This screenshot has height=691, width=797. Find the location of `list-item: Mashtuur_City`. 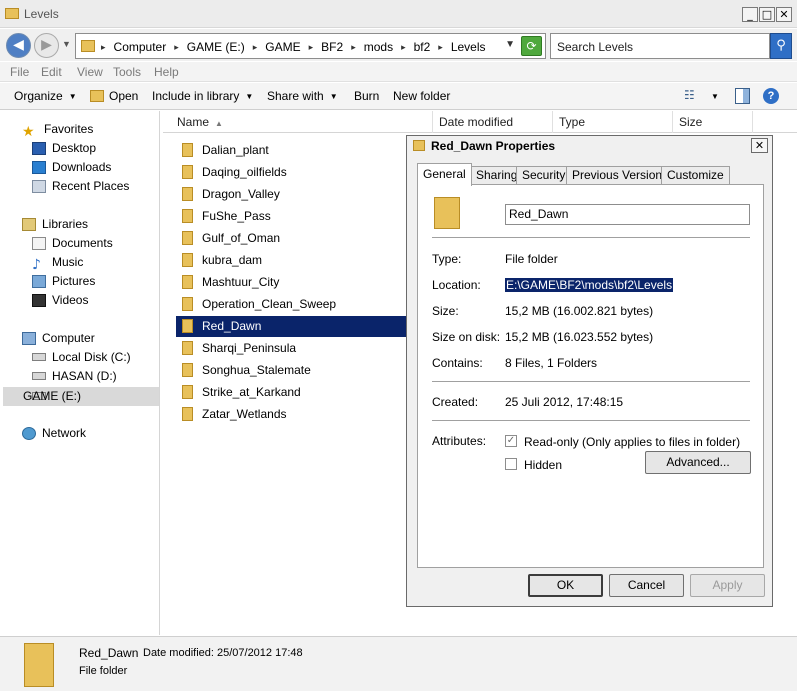

list-item: Mashtuur_City is located at coordinates (291, 282).